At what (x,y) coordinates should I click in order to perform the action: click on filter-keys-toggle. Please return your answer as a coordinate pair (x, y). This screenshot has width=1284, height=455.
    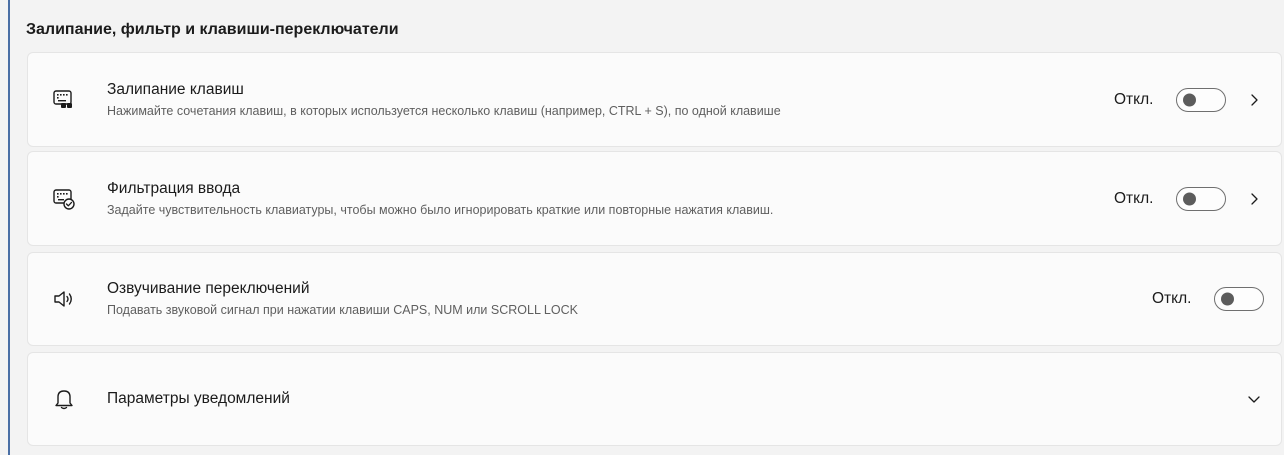
    Looking at the image, I should click on (1201, 198).